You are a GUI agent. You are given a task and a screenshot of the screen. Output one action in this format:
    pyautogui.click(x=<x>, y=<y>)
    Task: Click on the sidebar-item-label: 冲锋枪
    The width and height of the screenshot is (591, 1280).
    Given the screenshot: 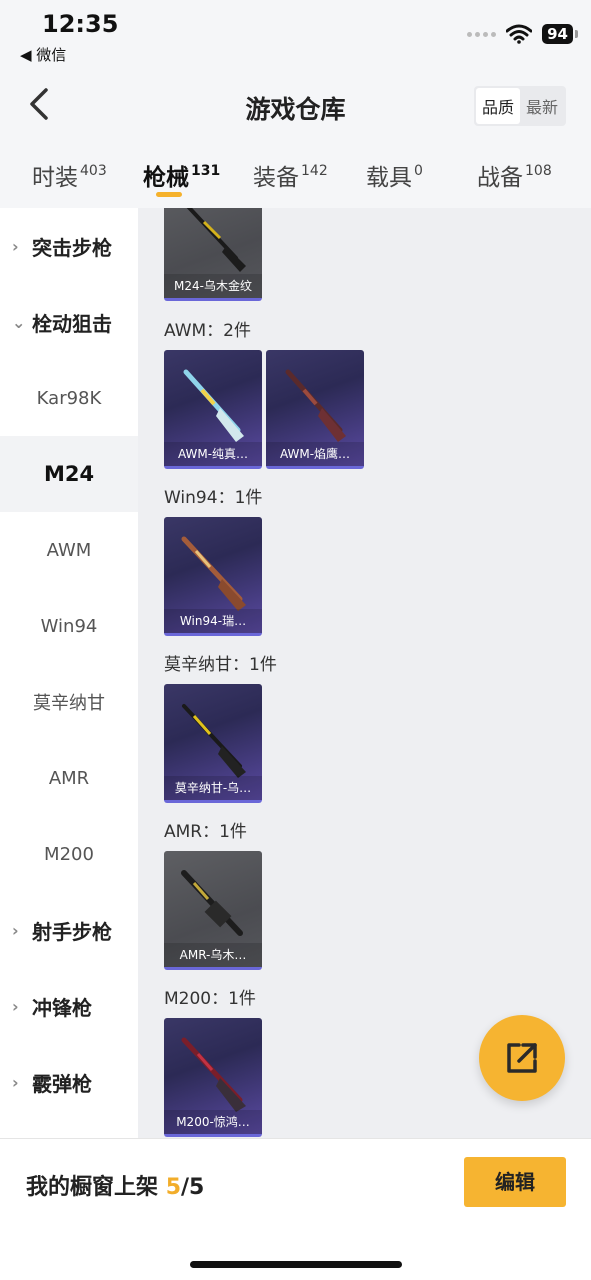 What is the action you would take?
    pyautogui.click(x=62, y=1007)
    